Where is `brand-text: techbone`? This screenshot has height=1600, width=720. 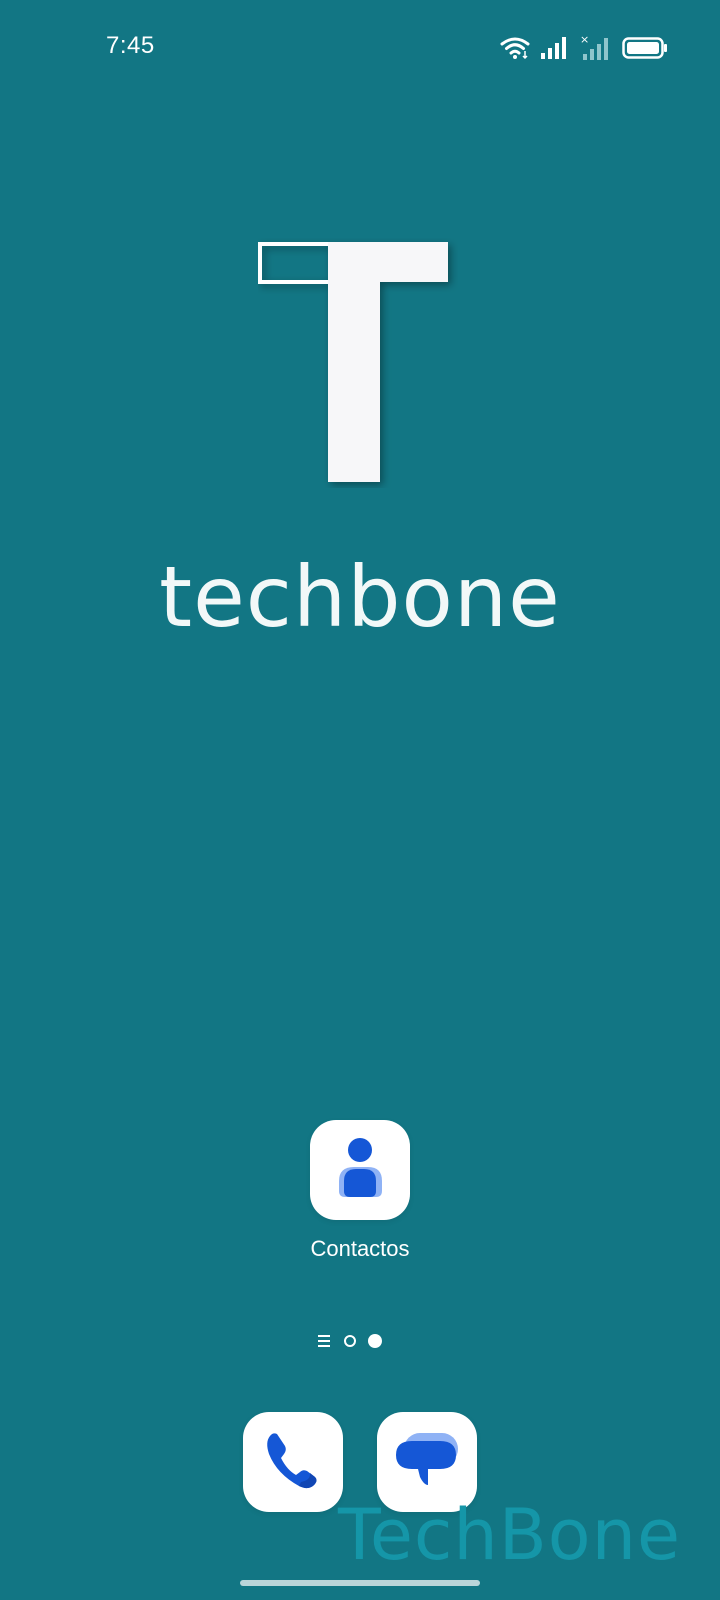 brand-text: techbone is located at coordinates (360, 597).